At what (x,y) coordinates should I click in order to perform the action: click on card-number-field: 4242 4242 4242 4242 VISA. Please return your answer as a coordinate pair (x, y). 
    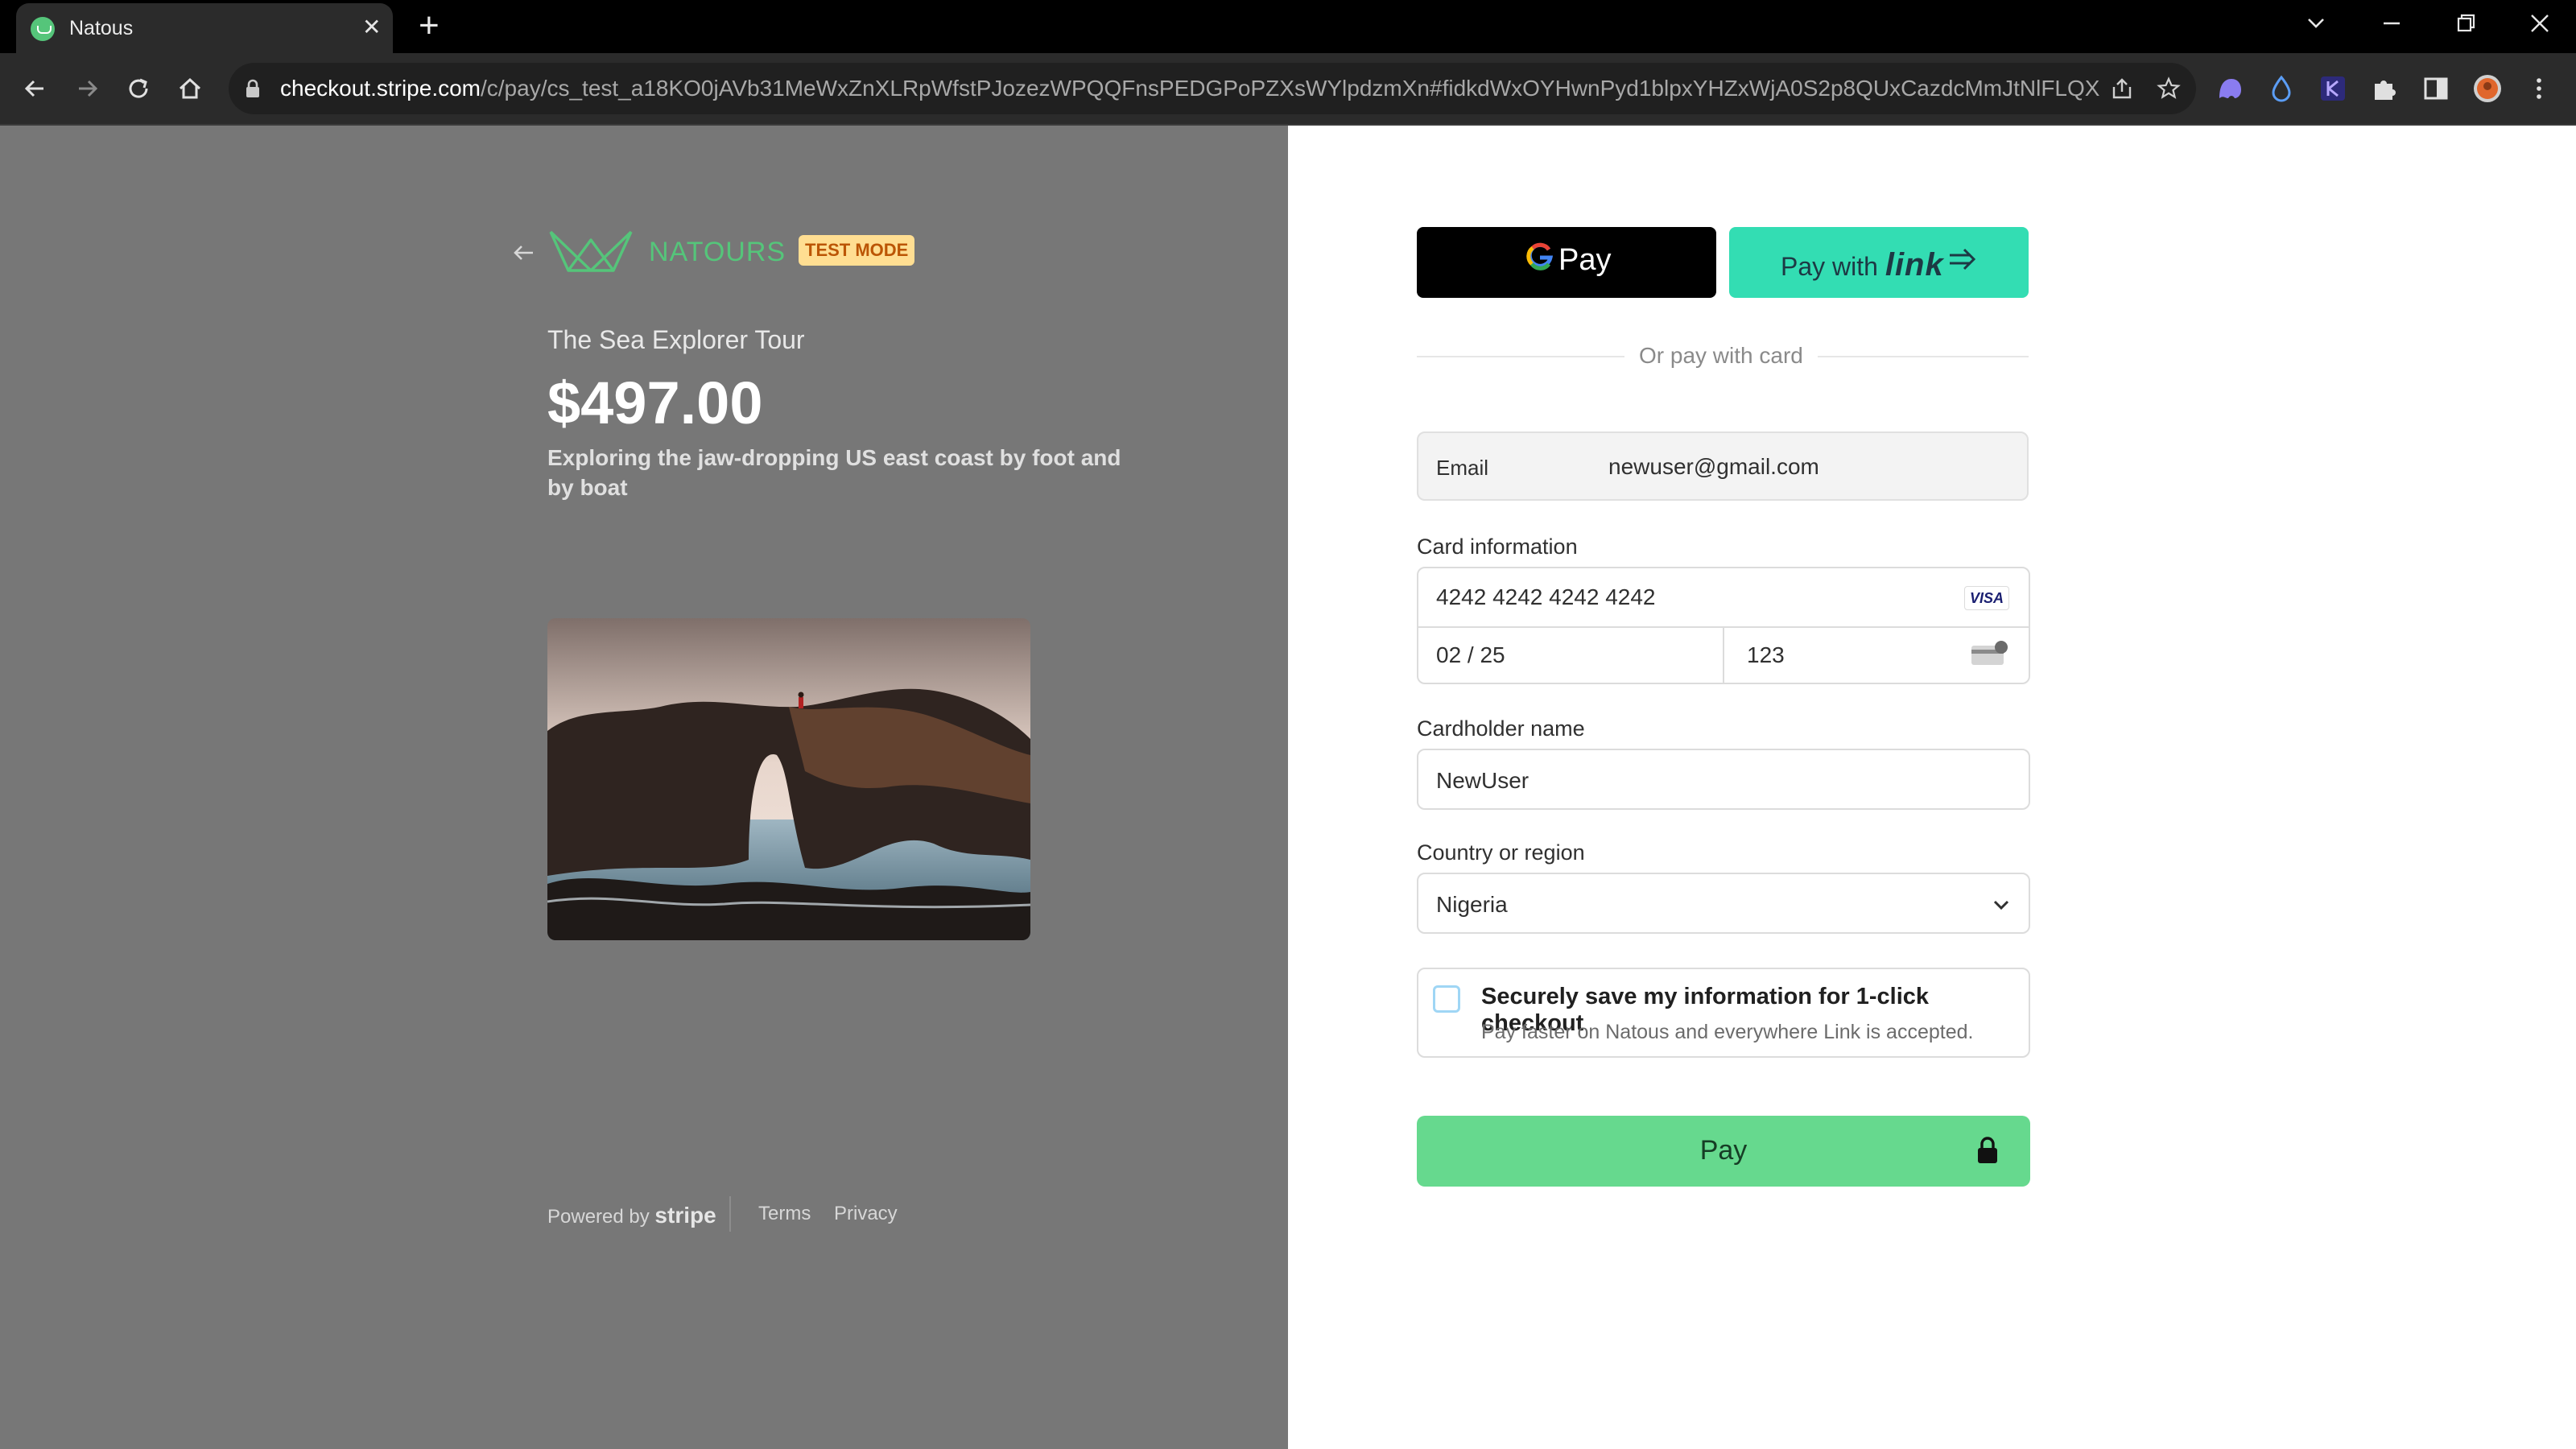
    Looking at the image, I should click on (1723, 598).